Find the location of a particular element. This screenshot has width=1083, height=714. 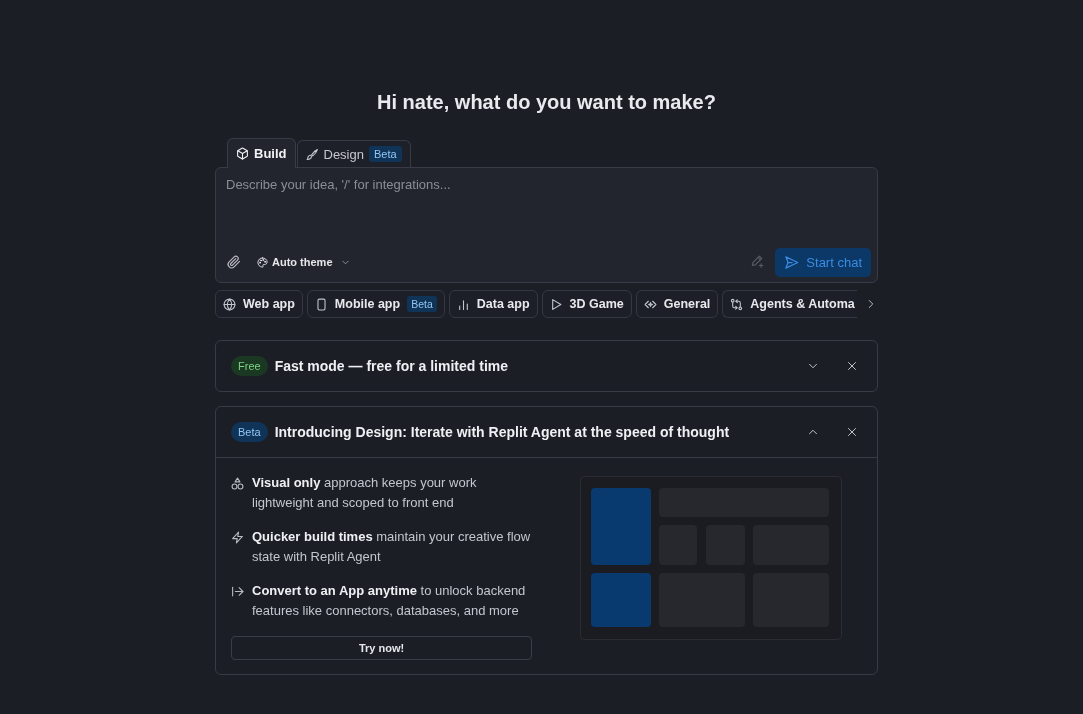

cube-icon is located at coordinates (242, 153).